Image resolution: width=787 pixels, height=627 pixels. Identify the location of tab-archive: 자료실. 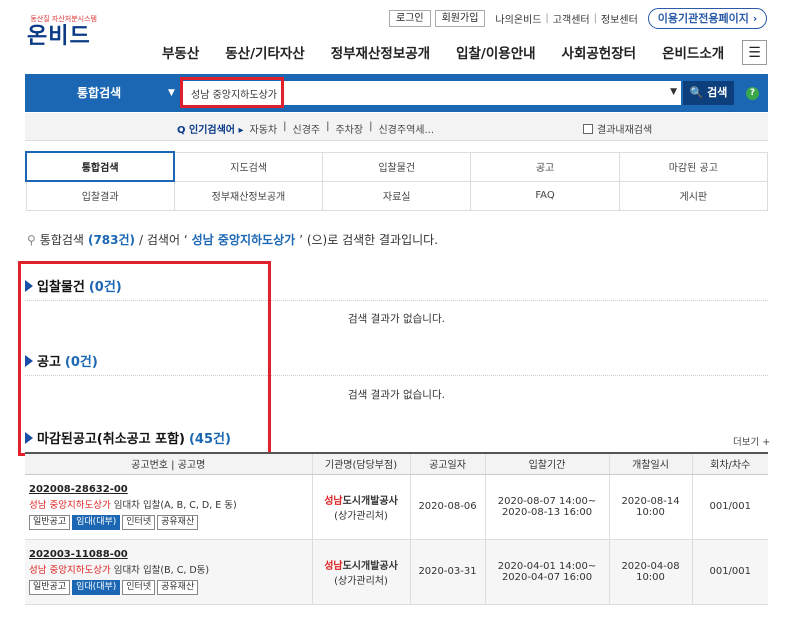
(397, 195).